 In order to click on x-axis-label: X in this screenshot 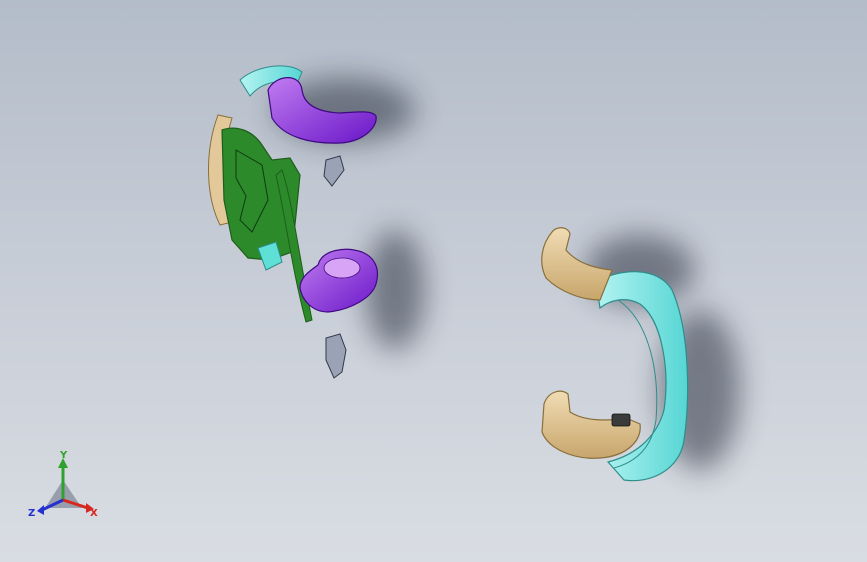, I will do `click(94, 513)`.